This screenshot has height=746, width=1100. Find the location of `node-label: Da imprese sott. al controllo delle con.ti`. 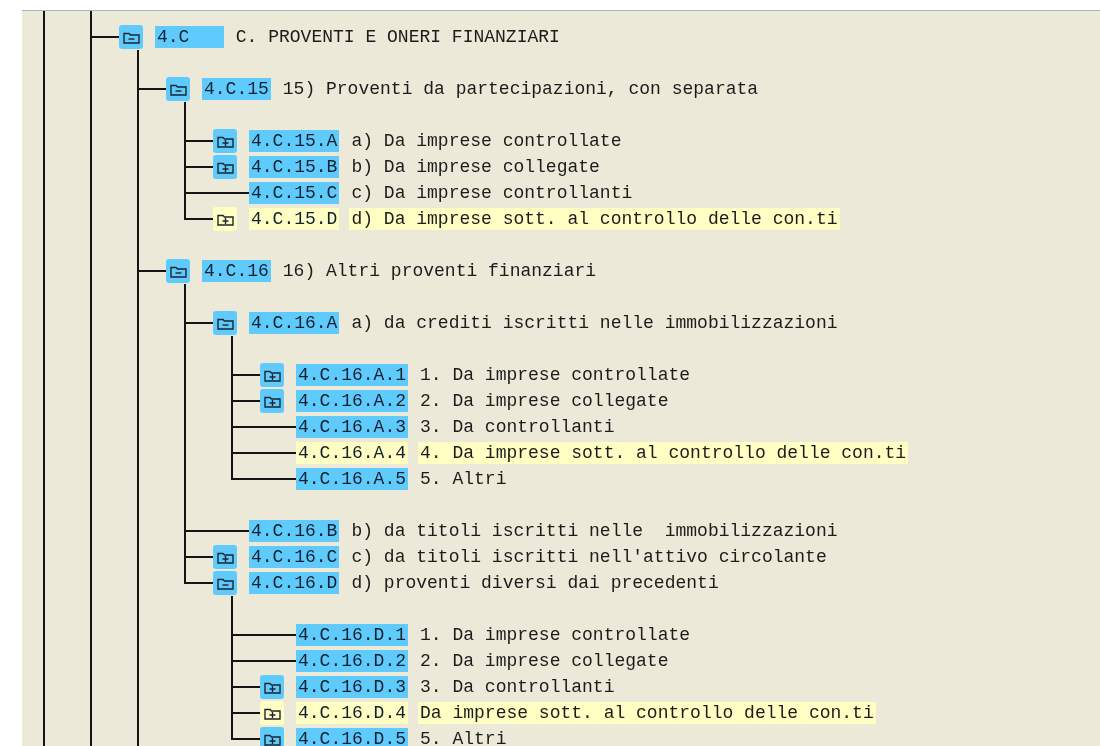

node-label: Da imprese sott. al controllo delle con.ti is located at coordinates (647, 713).